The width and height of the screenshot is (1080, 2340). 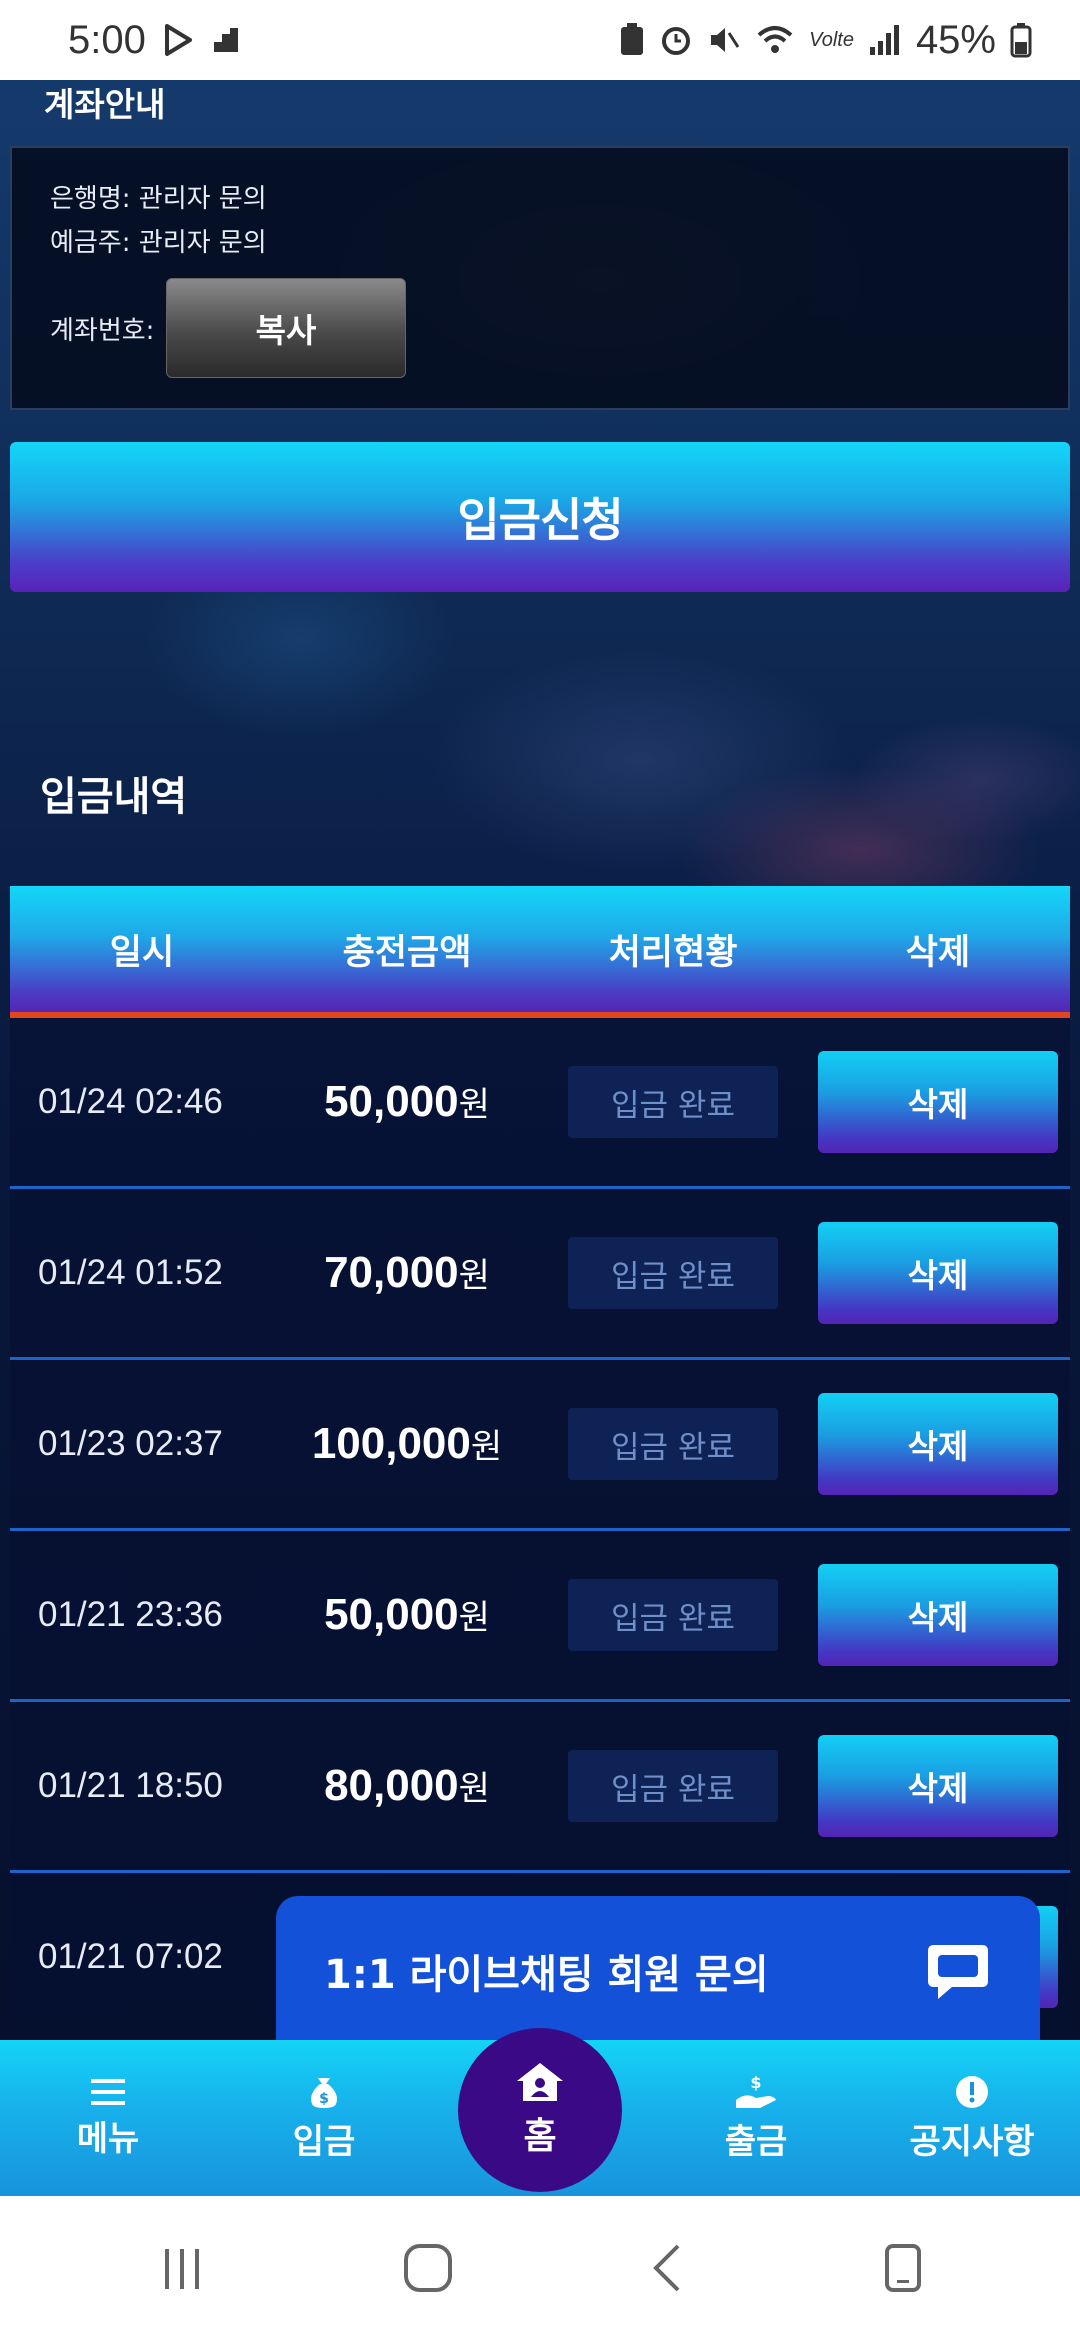 I want to click on nav-menu: 메뉴, so click(x=108, y=2118).